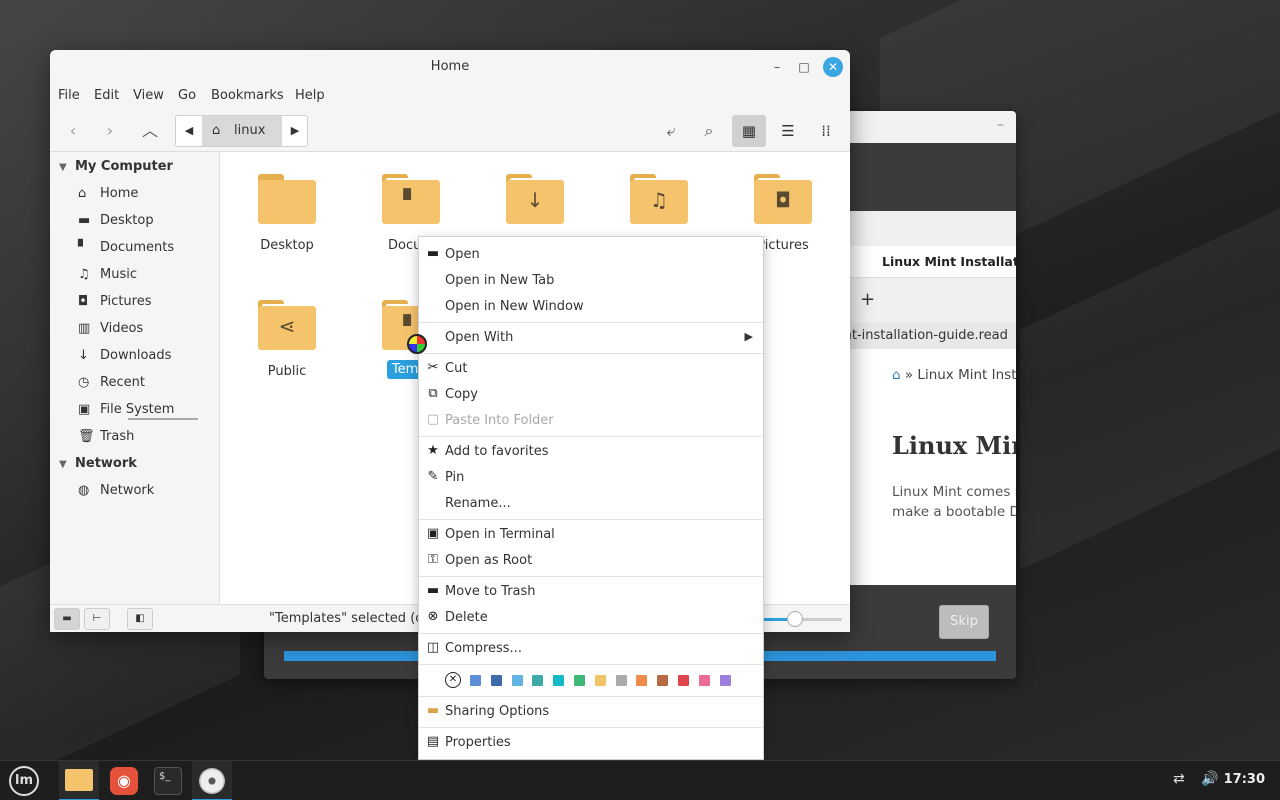 The height and width of the screenshot is (800, 1280). I want to click on file-item-music: ♫, so click(659, 198).